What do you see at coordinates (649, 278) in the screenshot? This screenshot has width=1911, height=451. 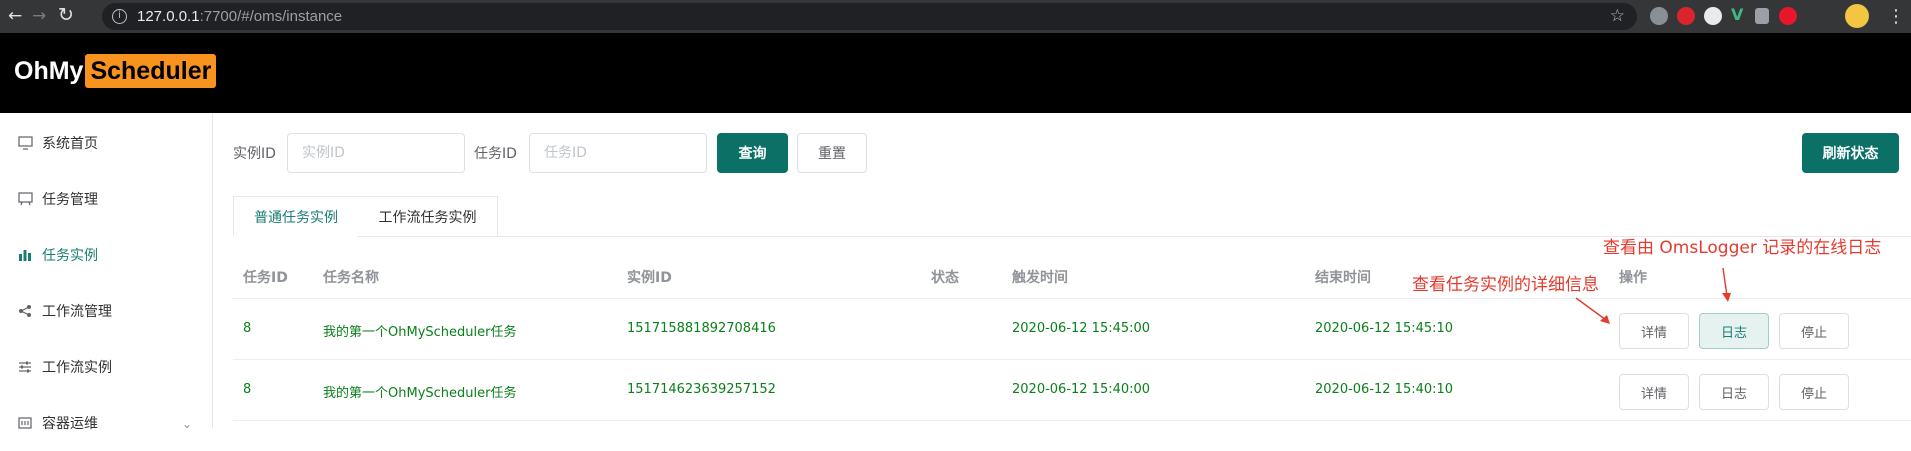 I see `header-instance-id: 实例ID` at bounding box center [649, 278].